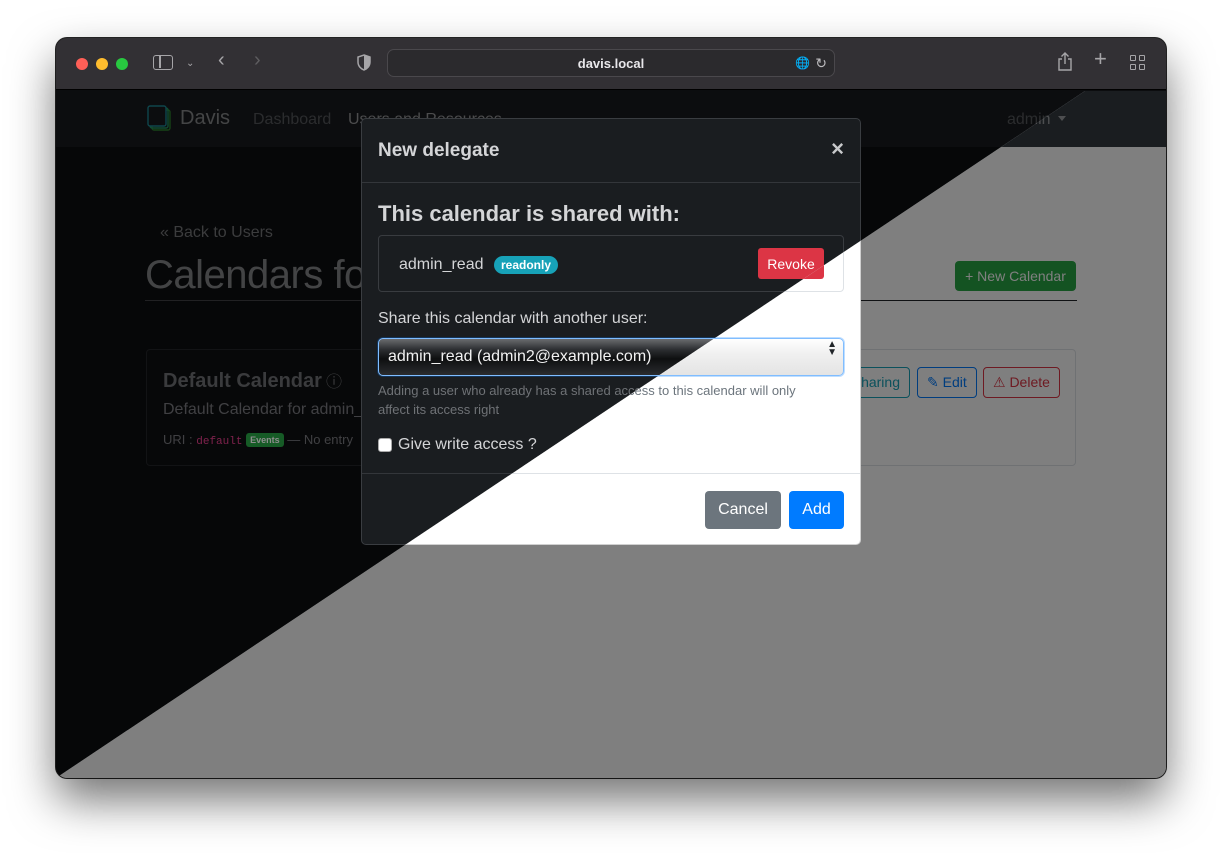 Image resolution: width=1222 pixels, height=853 pixels. Describe the element at coordinates (163, 62) in the screenshot. I see `sidebar-icon` at that location.